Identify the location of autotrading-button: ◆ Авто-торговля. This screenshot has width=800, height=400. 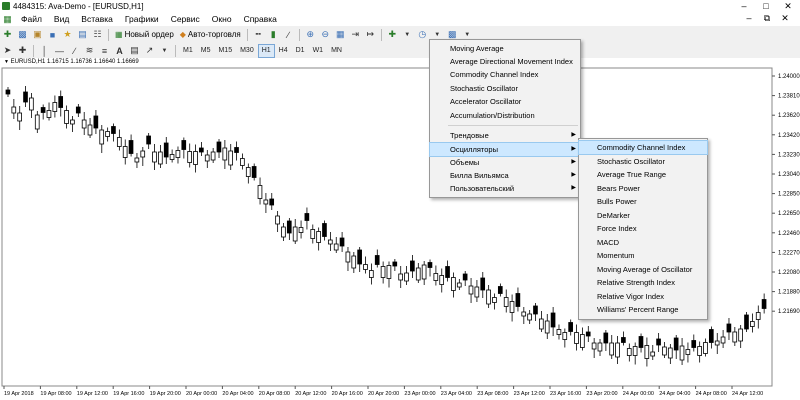
(210, 34).